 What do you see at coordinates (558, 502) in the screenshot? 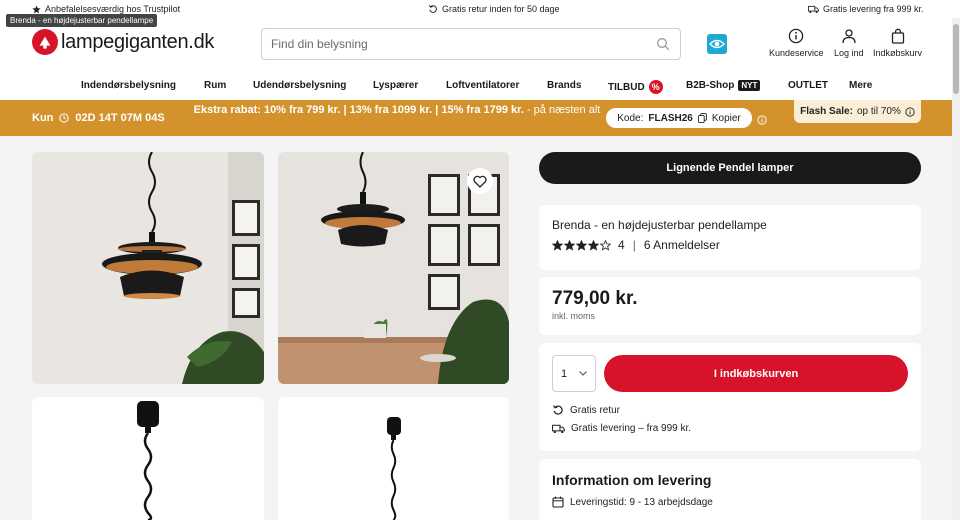
I see `calendar-icon` at bounding box center [558, 502].